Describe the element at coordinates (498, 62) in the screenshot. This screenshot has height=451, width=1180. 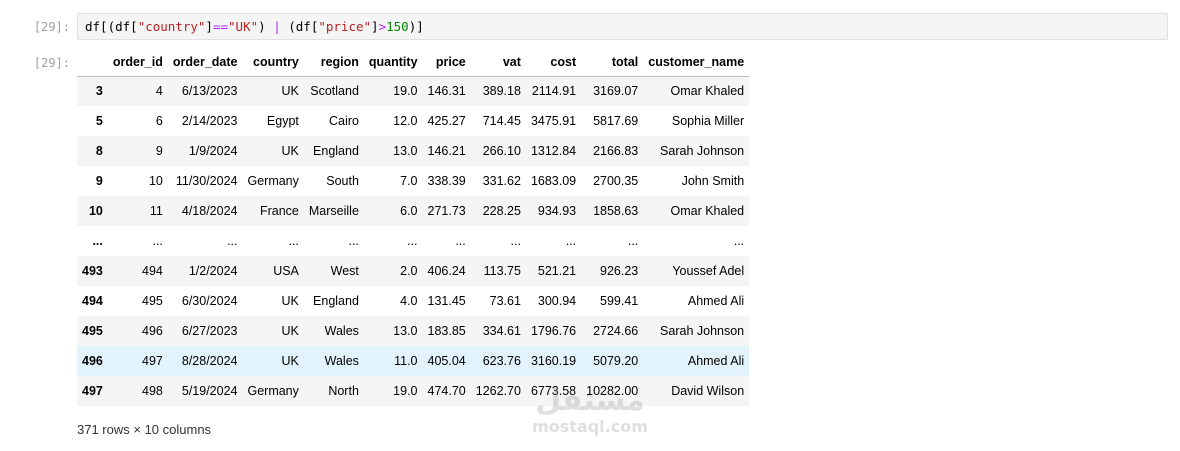
I see `column-header-vat: vat` at that location.